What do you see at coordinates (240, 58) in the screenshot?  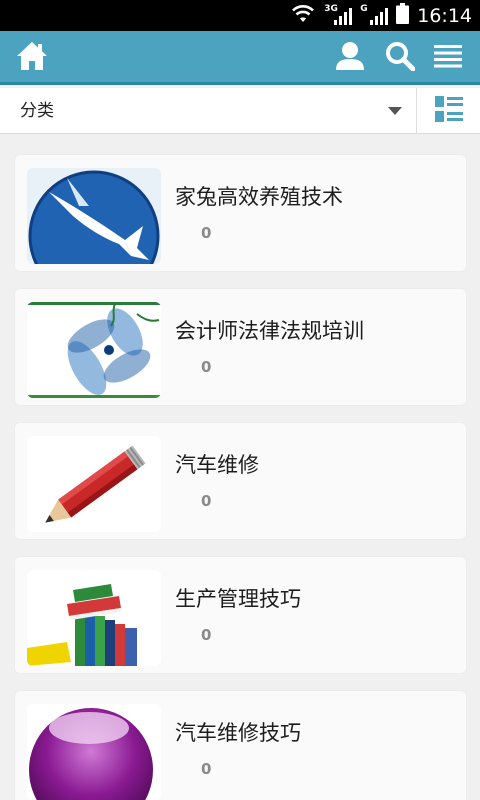 I see `app-bar` at bounding box center [240, 58].